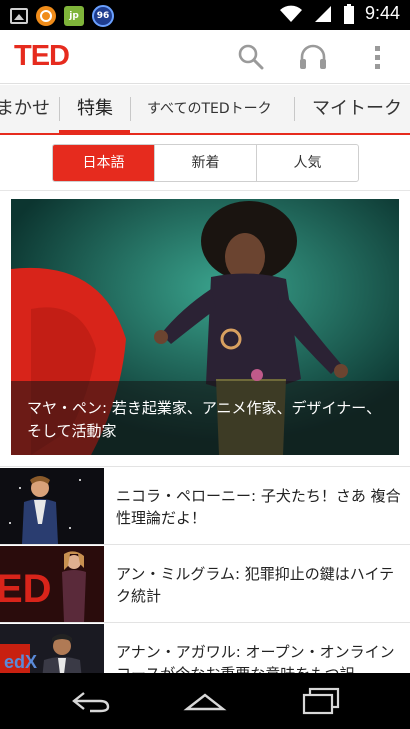 This screenshot has height=729, width=410. I want to click on recent-apps-icon, so click(322, 701).